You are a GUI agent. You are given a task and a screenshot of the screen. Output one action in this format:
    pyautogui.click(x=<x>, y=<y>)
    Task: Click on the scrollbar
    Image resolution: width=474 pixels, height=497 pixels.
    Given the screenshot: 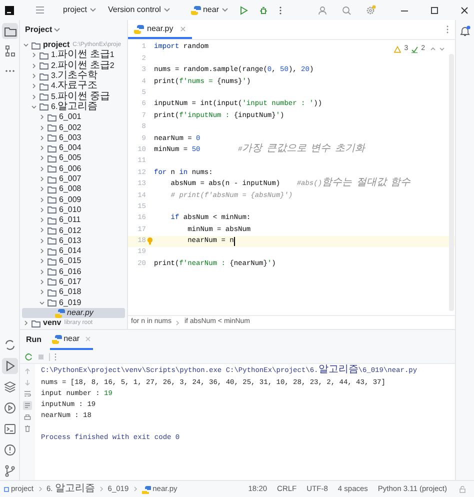 What is the action you would take?
    pyautogui.click(x=451, y=182)
    